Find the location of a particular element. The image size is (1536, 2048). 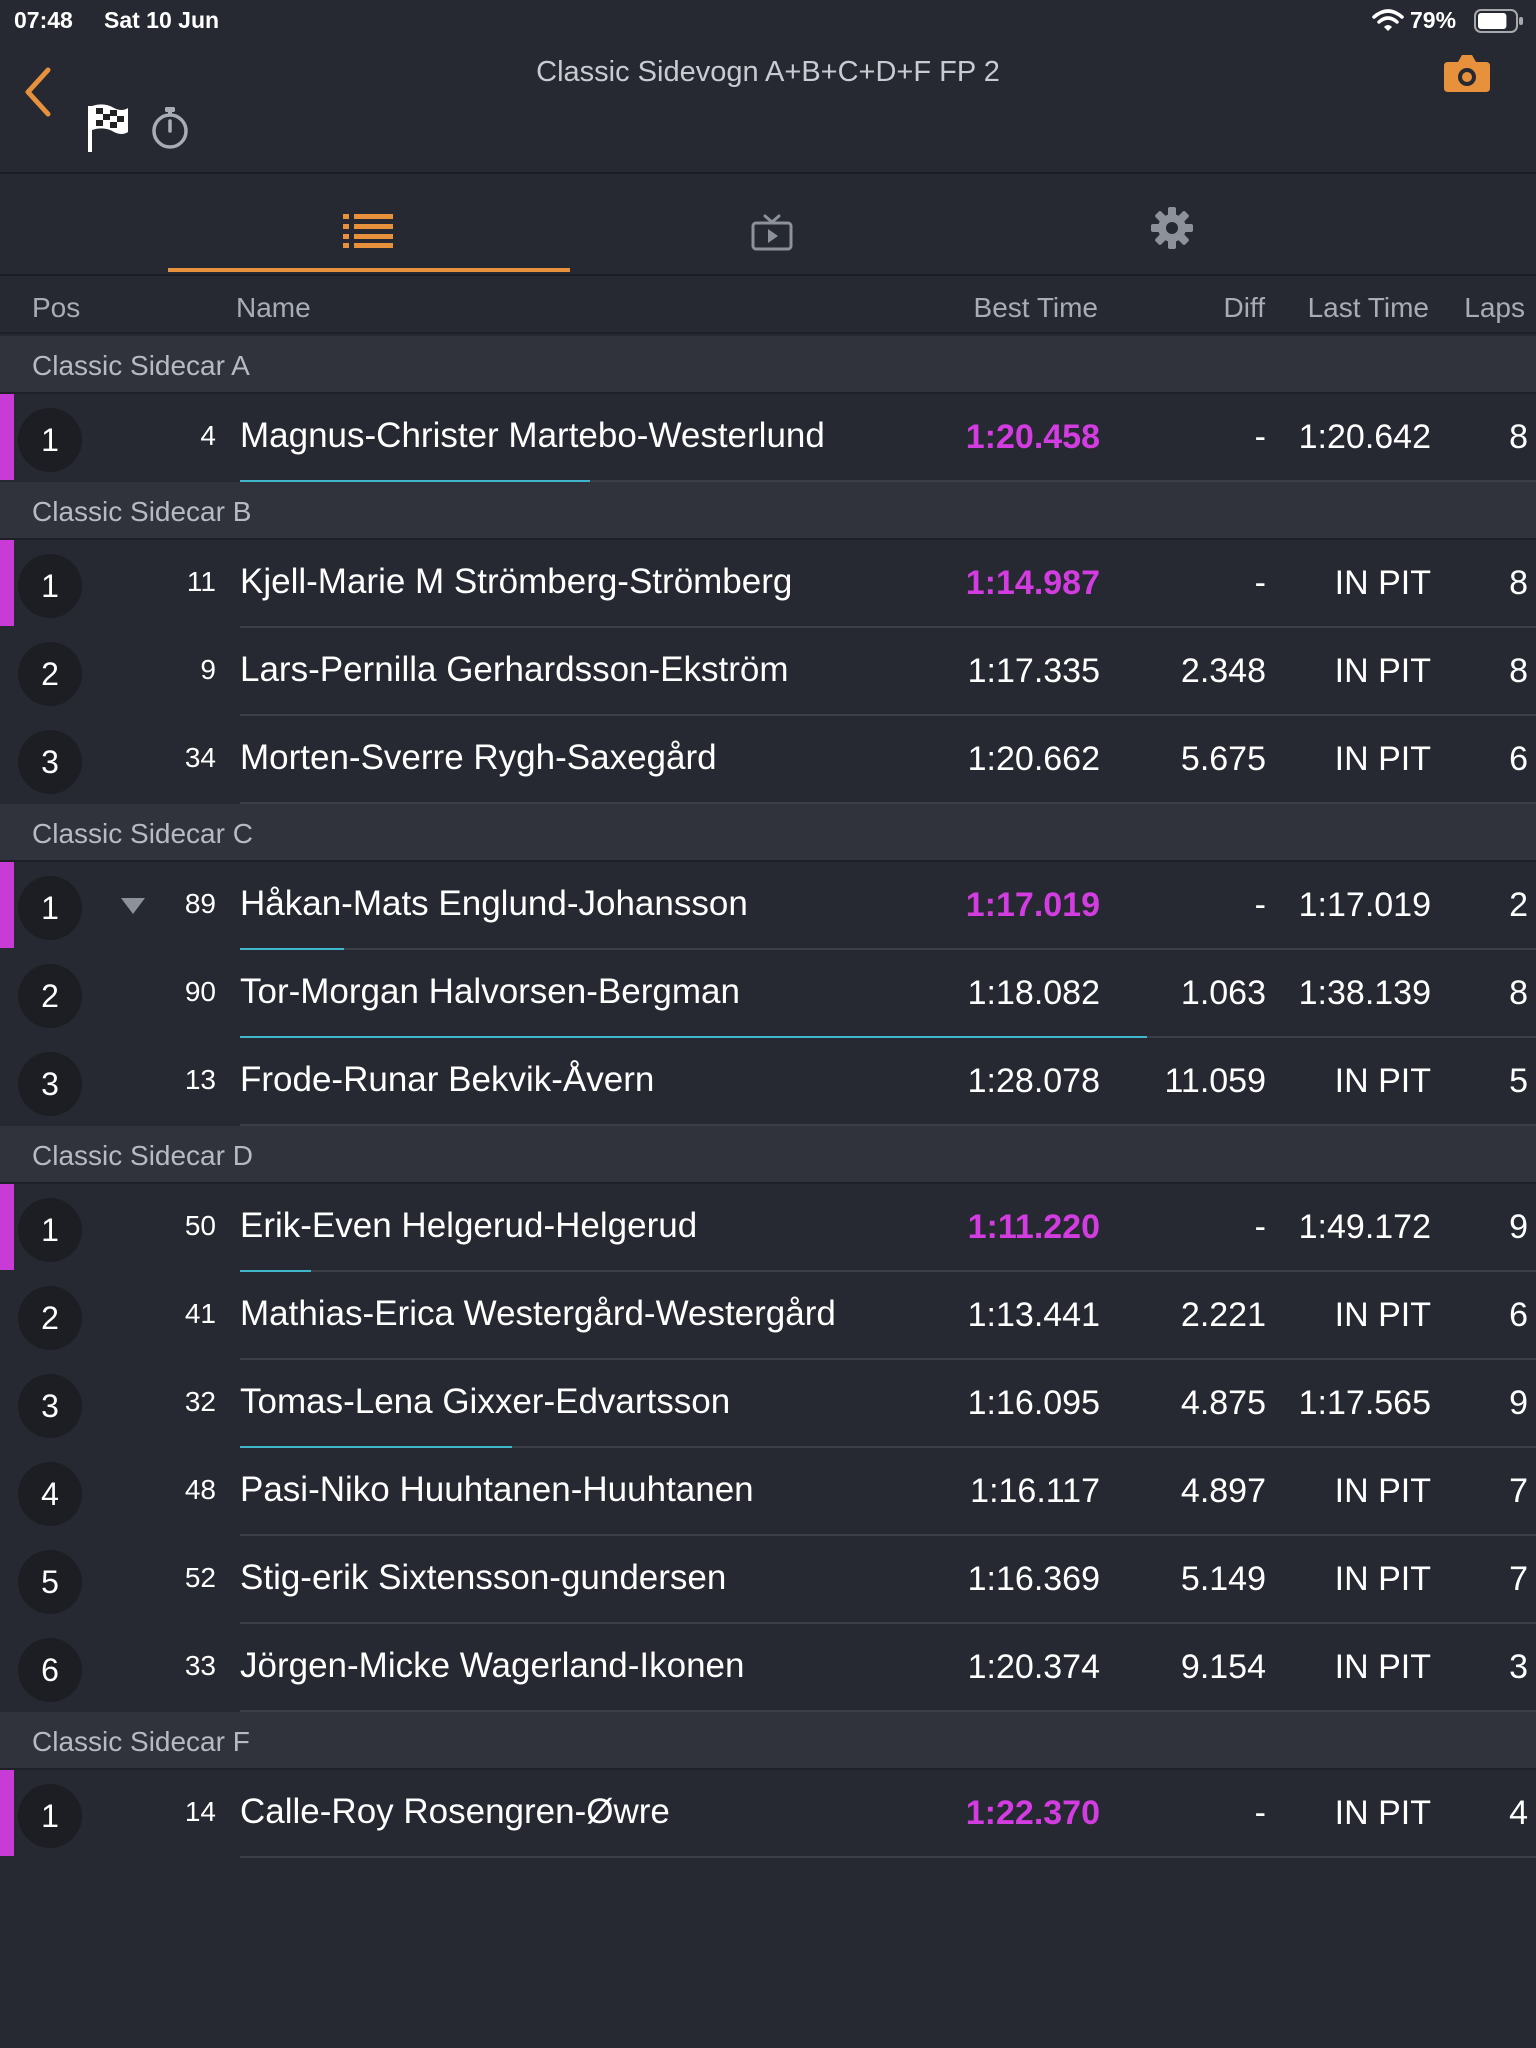

diff-time: 5.149 is located at coordinates (1223, 1579).